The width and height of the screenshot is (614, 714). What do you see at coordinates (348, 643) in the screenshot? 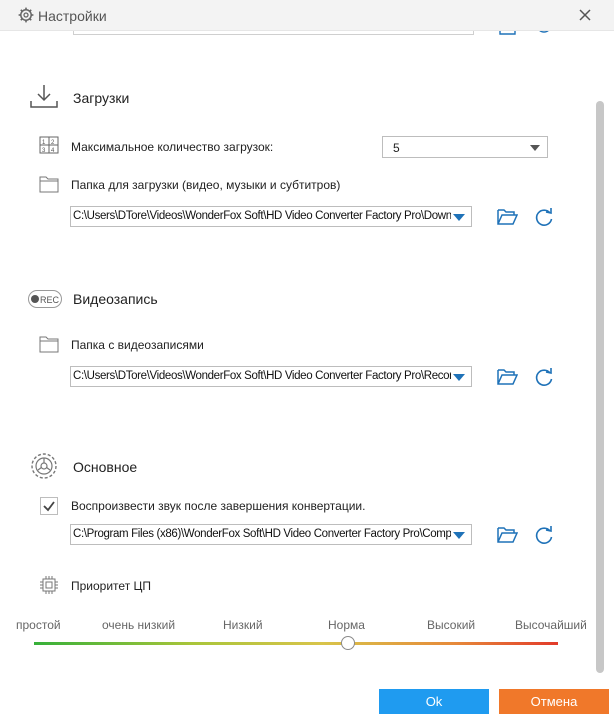
I see `cpu-priority-slider-thumb` at bounding box center [348, 643].